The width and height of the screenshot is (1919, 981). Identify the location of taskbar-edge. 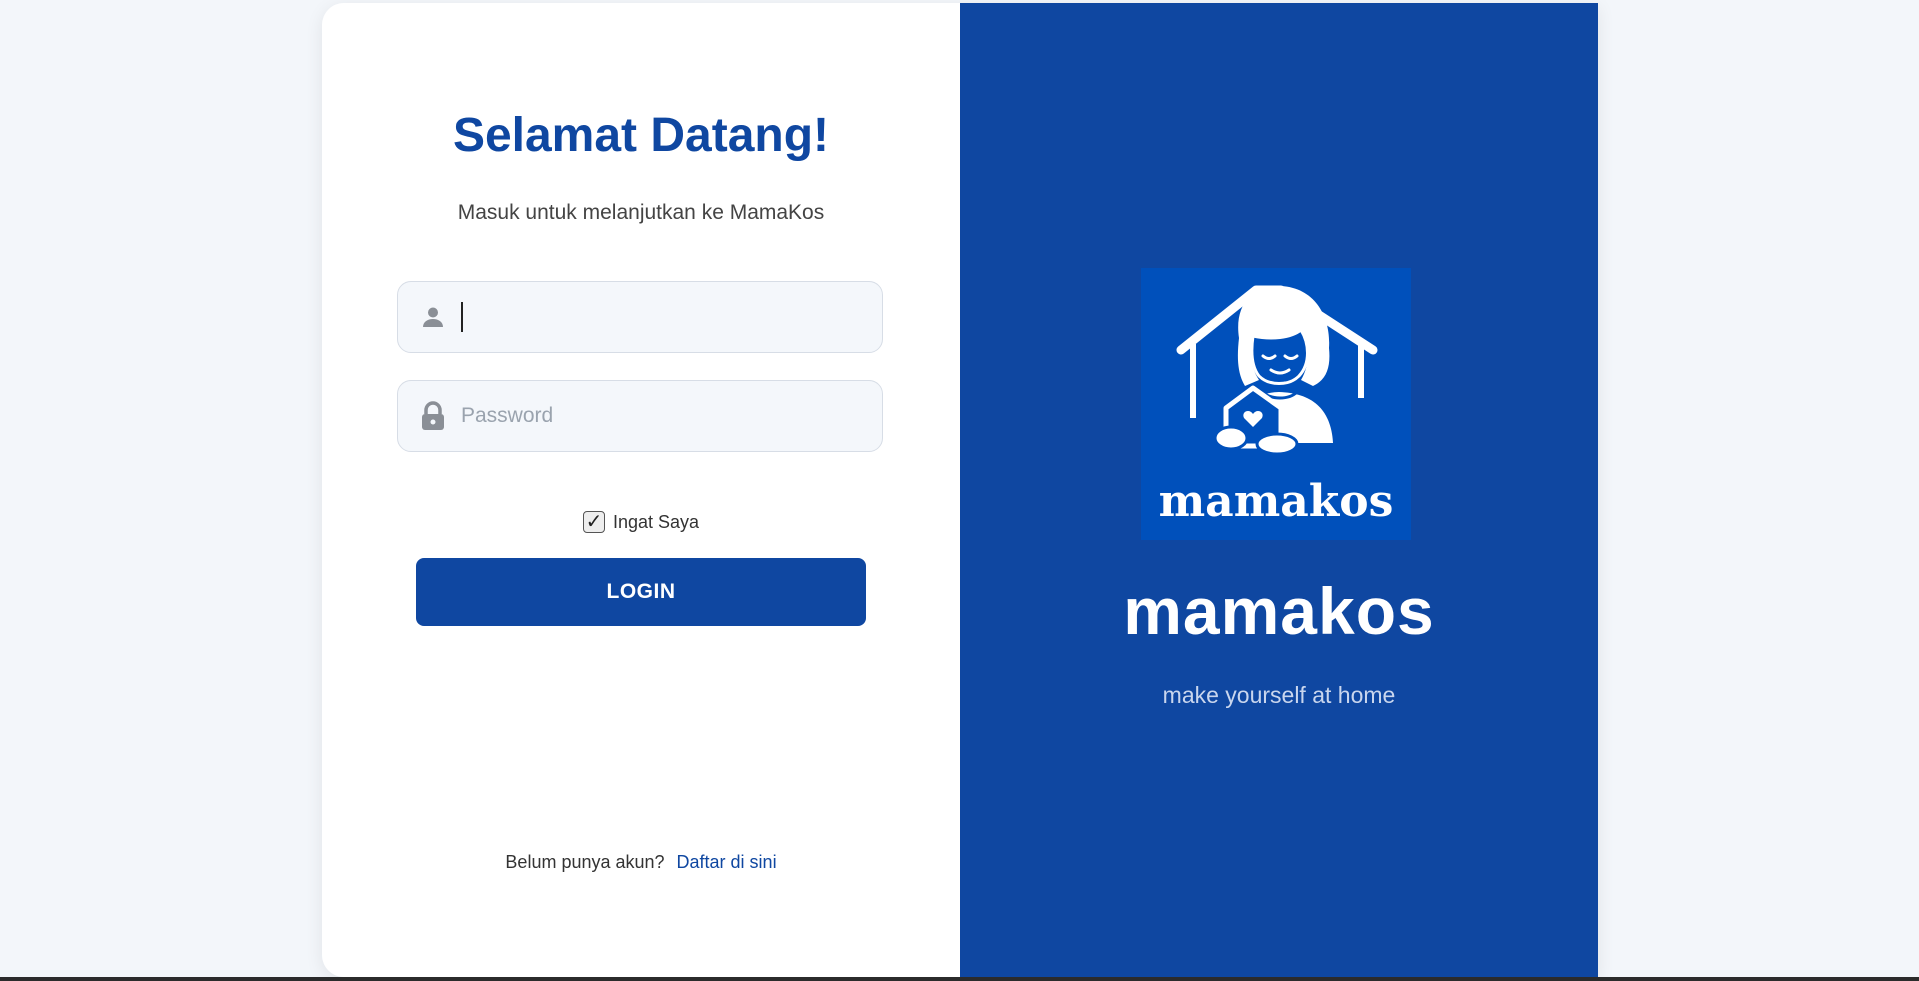
(959, 979).